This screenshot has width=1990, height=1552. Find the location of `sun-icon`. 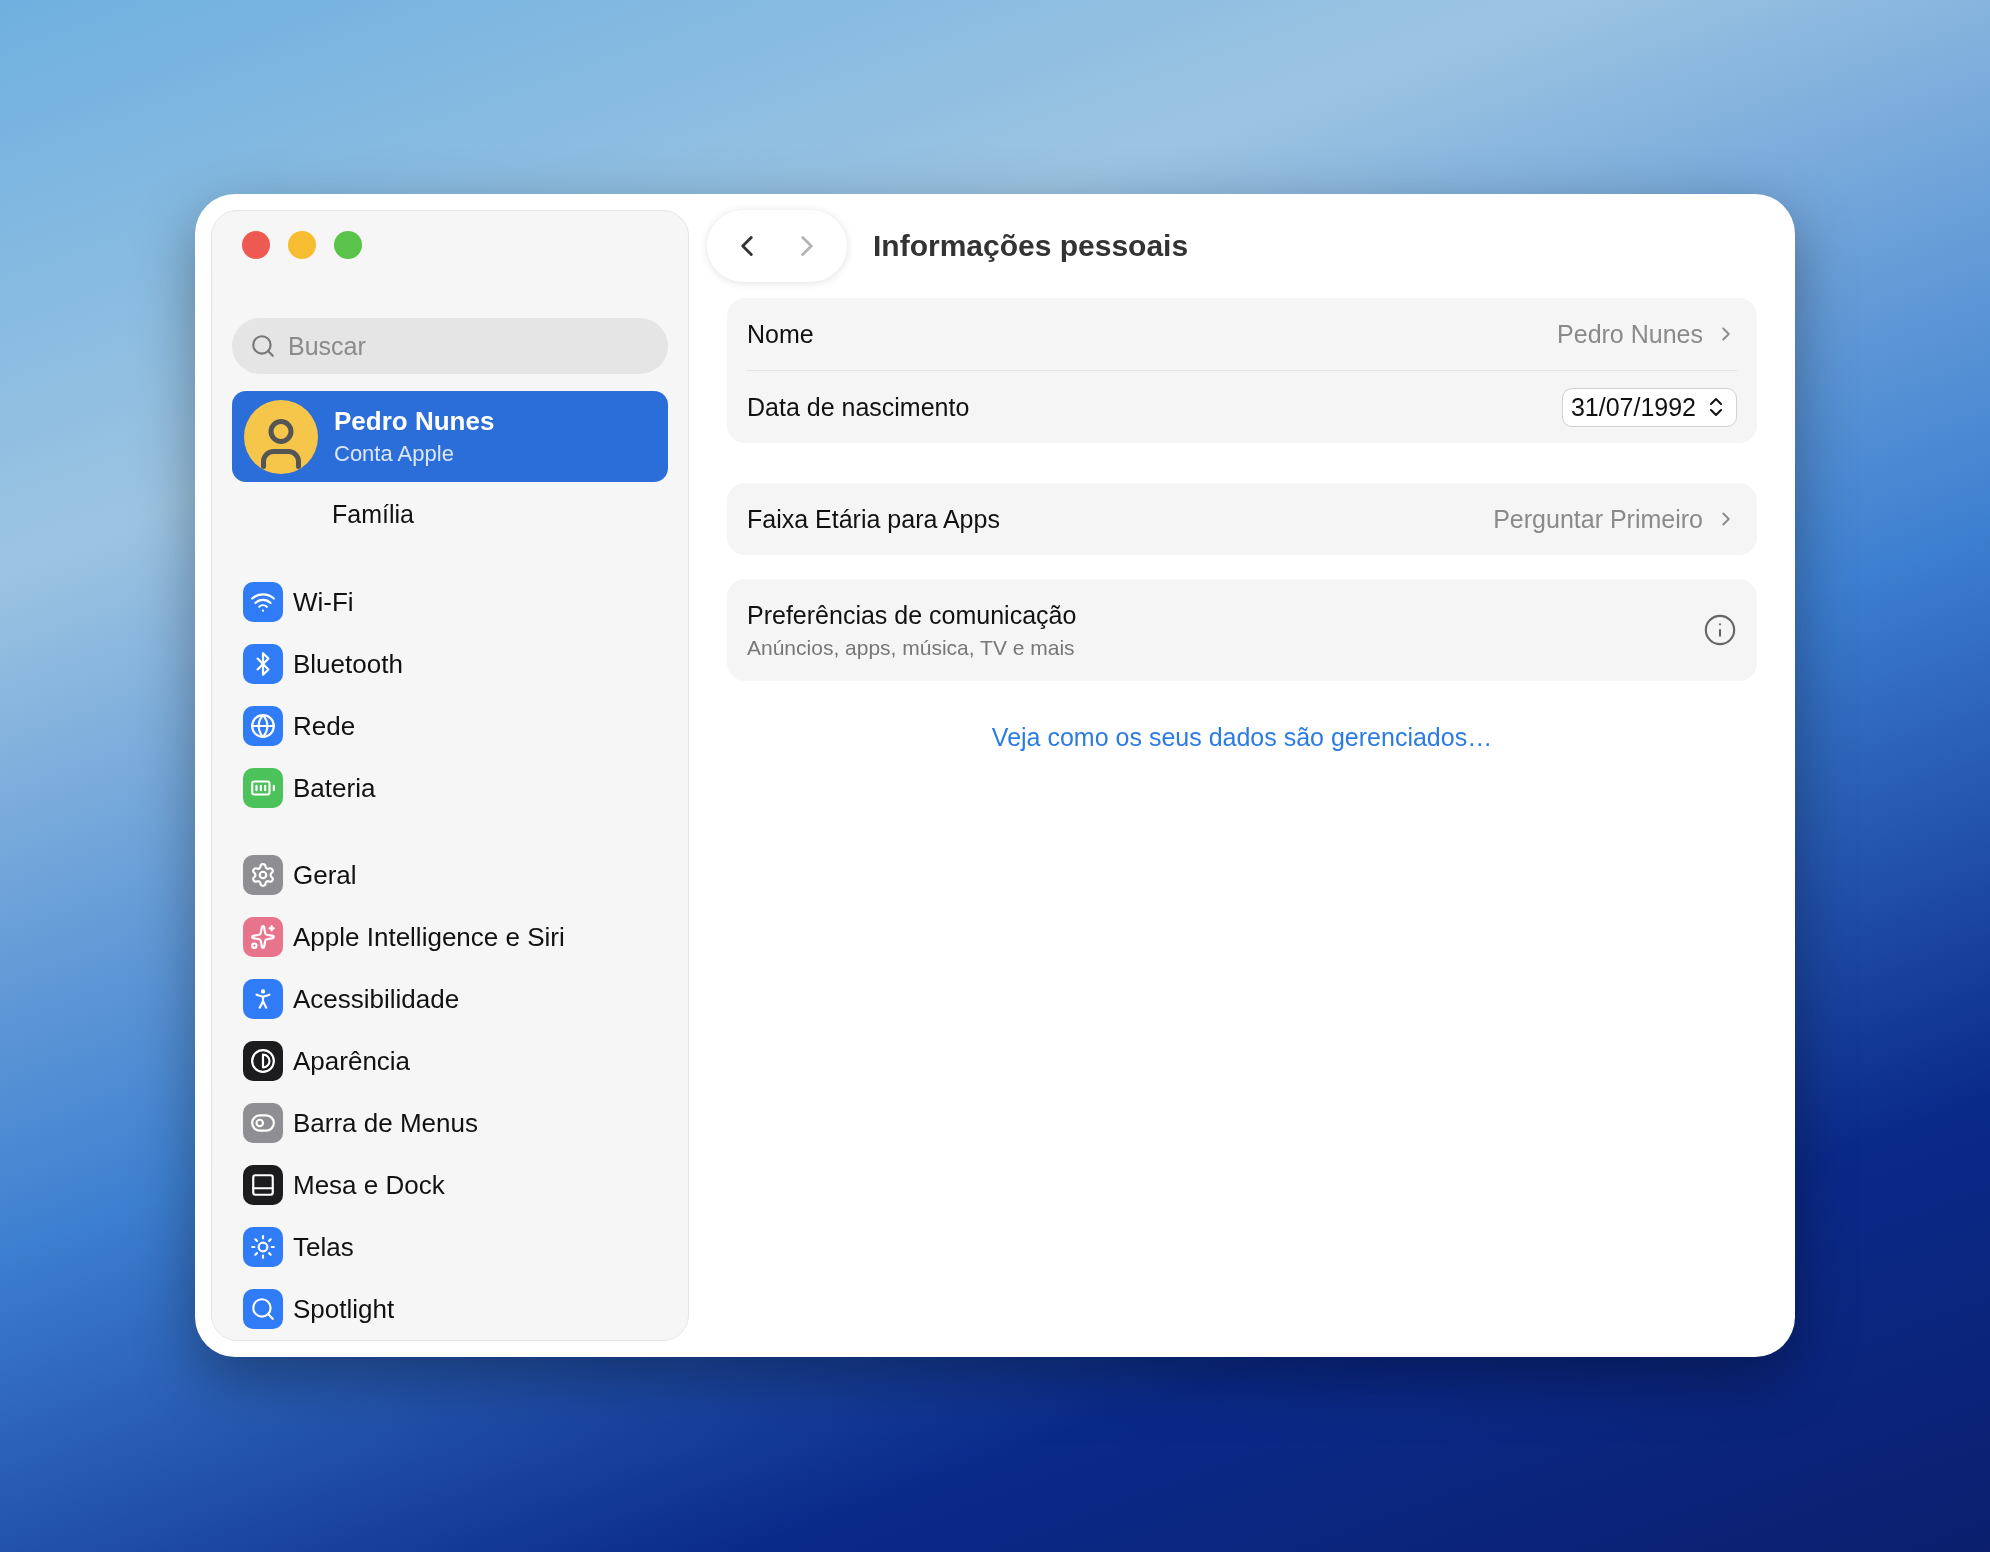

sun-icon is located at coordinates (263, 1247).